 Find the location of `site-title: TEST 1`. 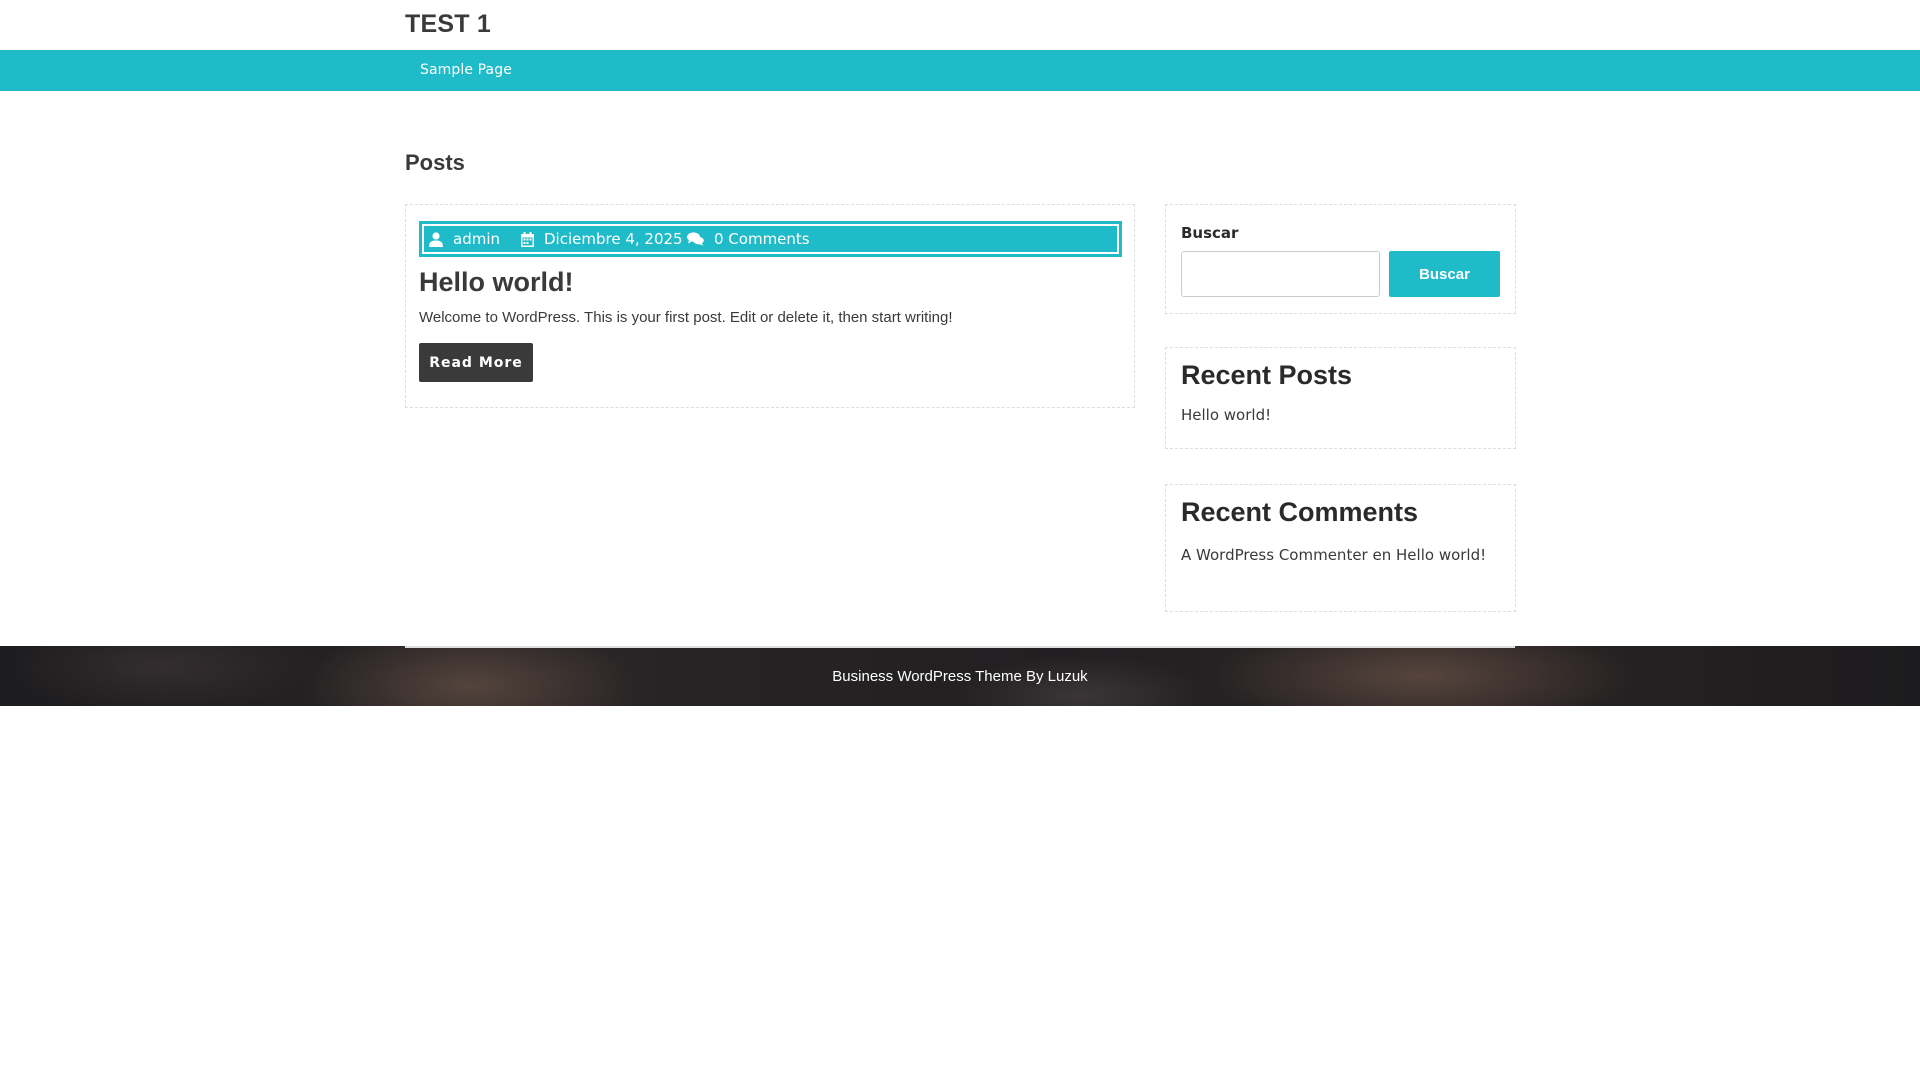

site-title: TEST 1 is located at coordinates (448, 24).